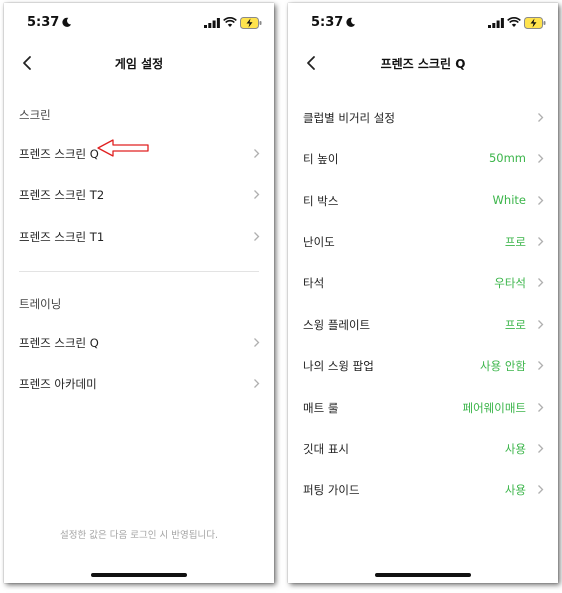 The image size is (562, 593). What do you see at coordinates (139, 383) in the screenshot?
I see `menu-item-friends-academy: 프렌즈 아카데미` at bounding box center [139, 383].